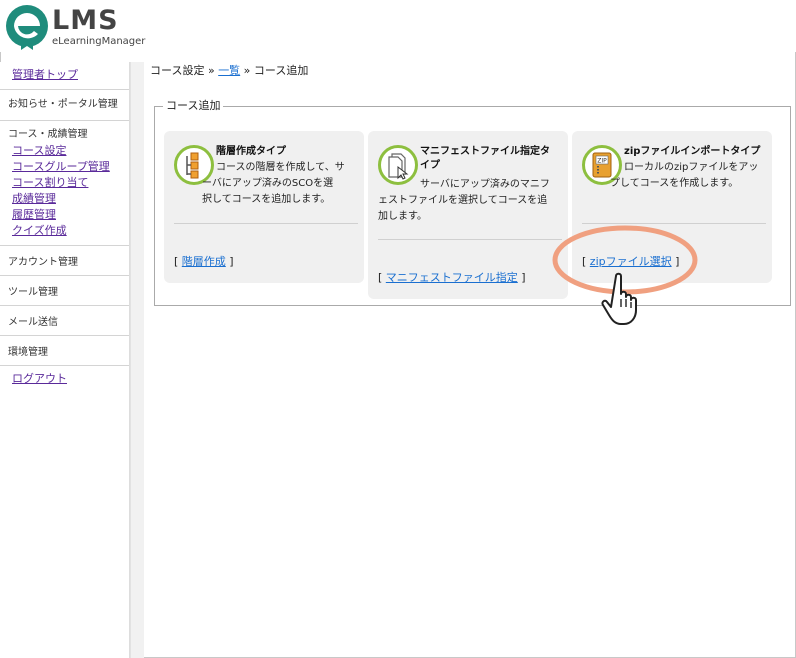  Describe the element at coordinates (430, 165) in the screenshot. I see `title-line: イプ` at that location.